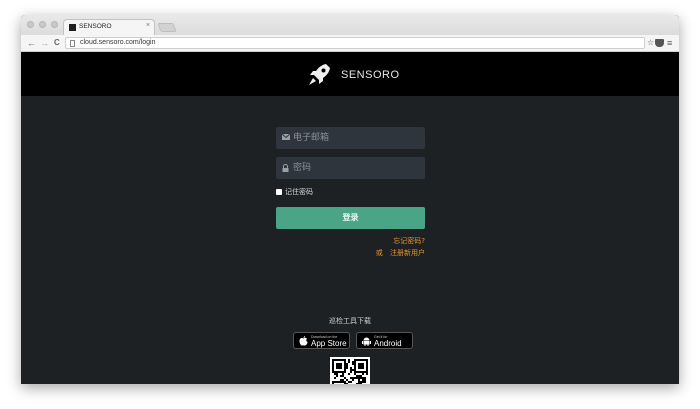 This screenshot has height=409, width=700. I want to click on reload-icon: C, so click(57, 43).